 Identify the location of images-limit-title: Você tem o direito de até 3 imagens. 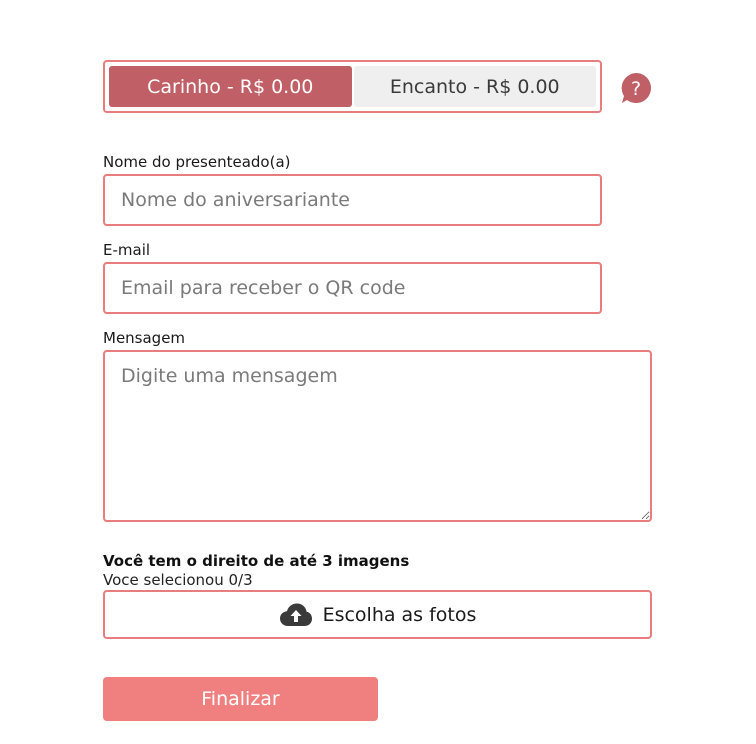
(256, 561).